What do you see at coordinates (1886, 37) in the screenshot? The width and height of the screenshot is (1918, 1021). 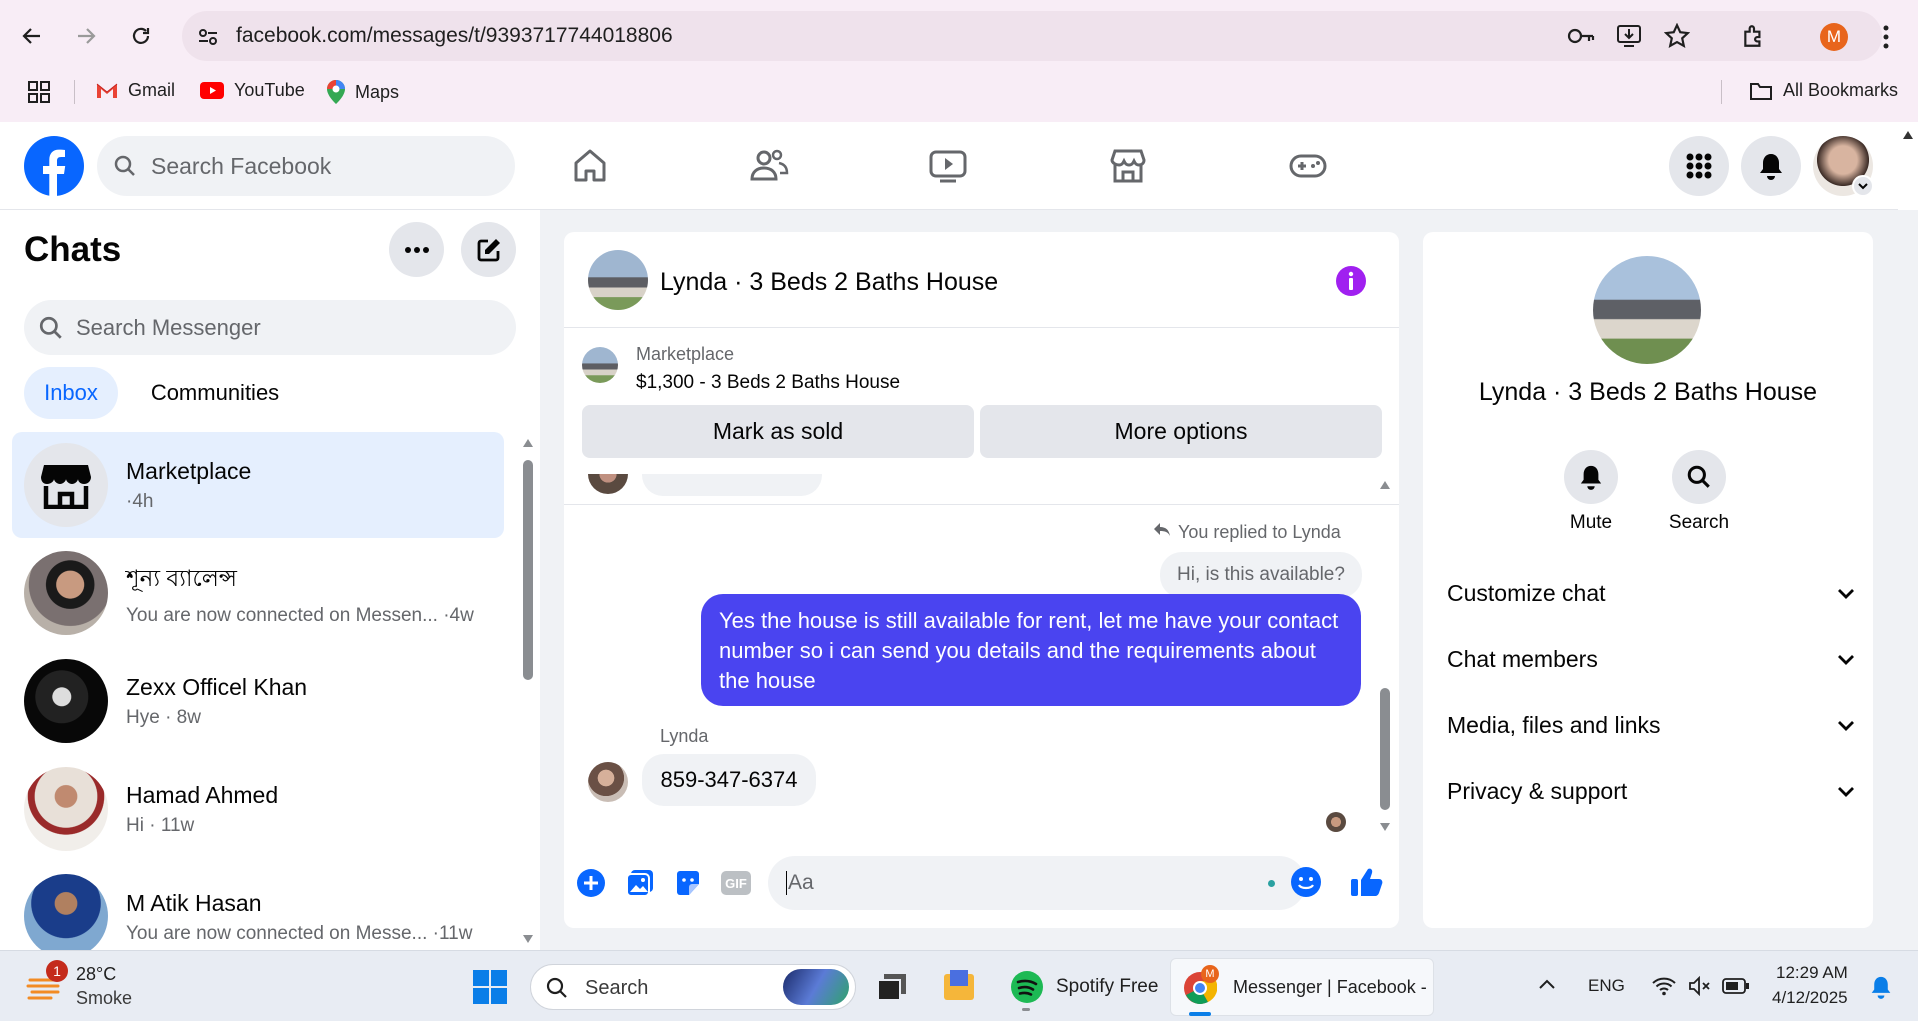 I see `browser-menu-icon` at bounding box center [1886, 37].